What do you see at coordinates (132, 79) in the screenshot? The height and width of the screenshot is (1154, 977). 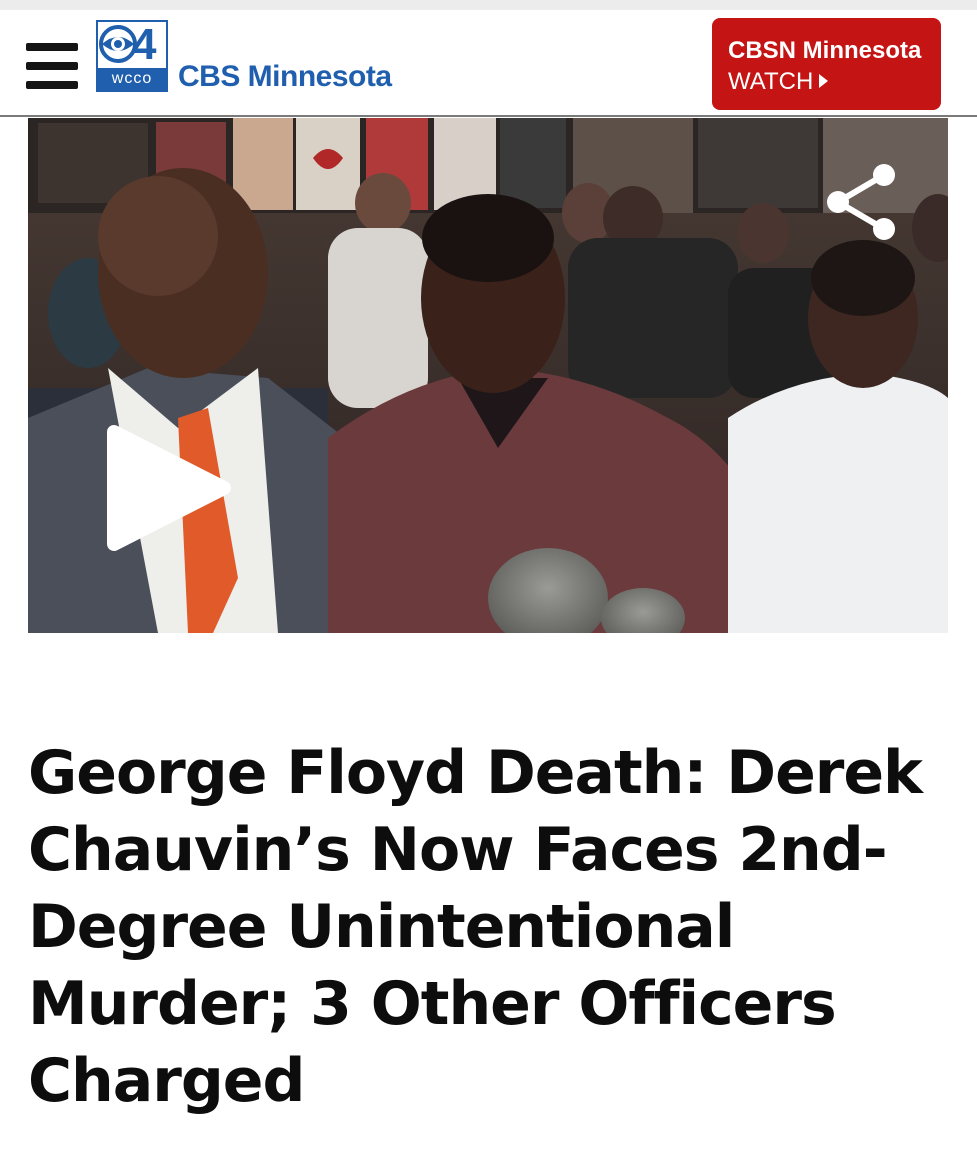 I see `call-sign: wcco` at bounding box center [132, 79].